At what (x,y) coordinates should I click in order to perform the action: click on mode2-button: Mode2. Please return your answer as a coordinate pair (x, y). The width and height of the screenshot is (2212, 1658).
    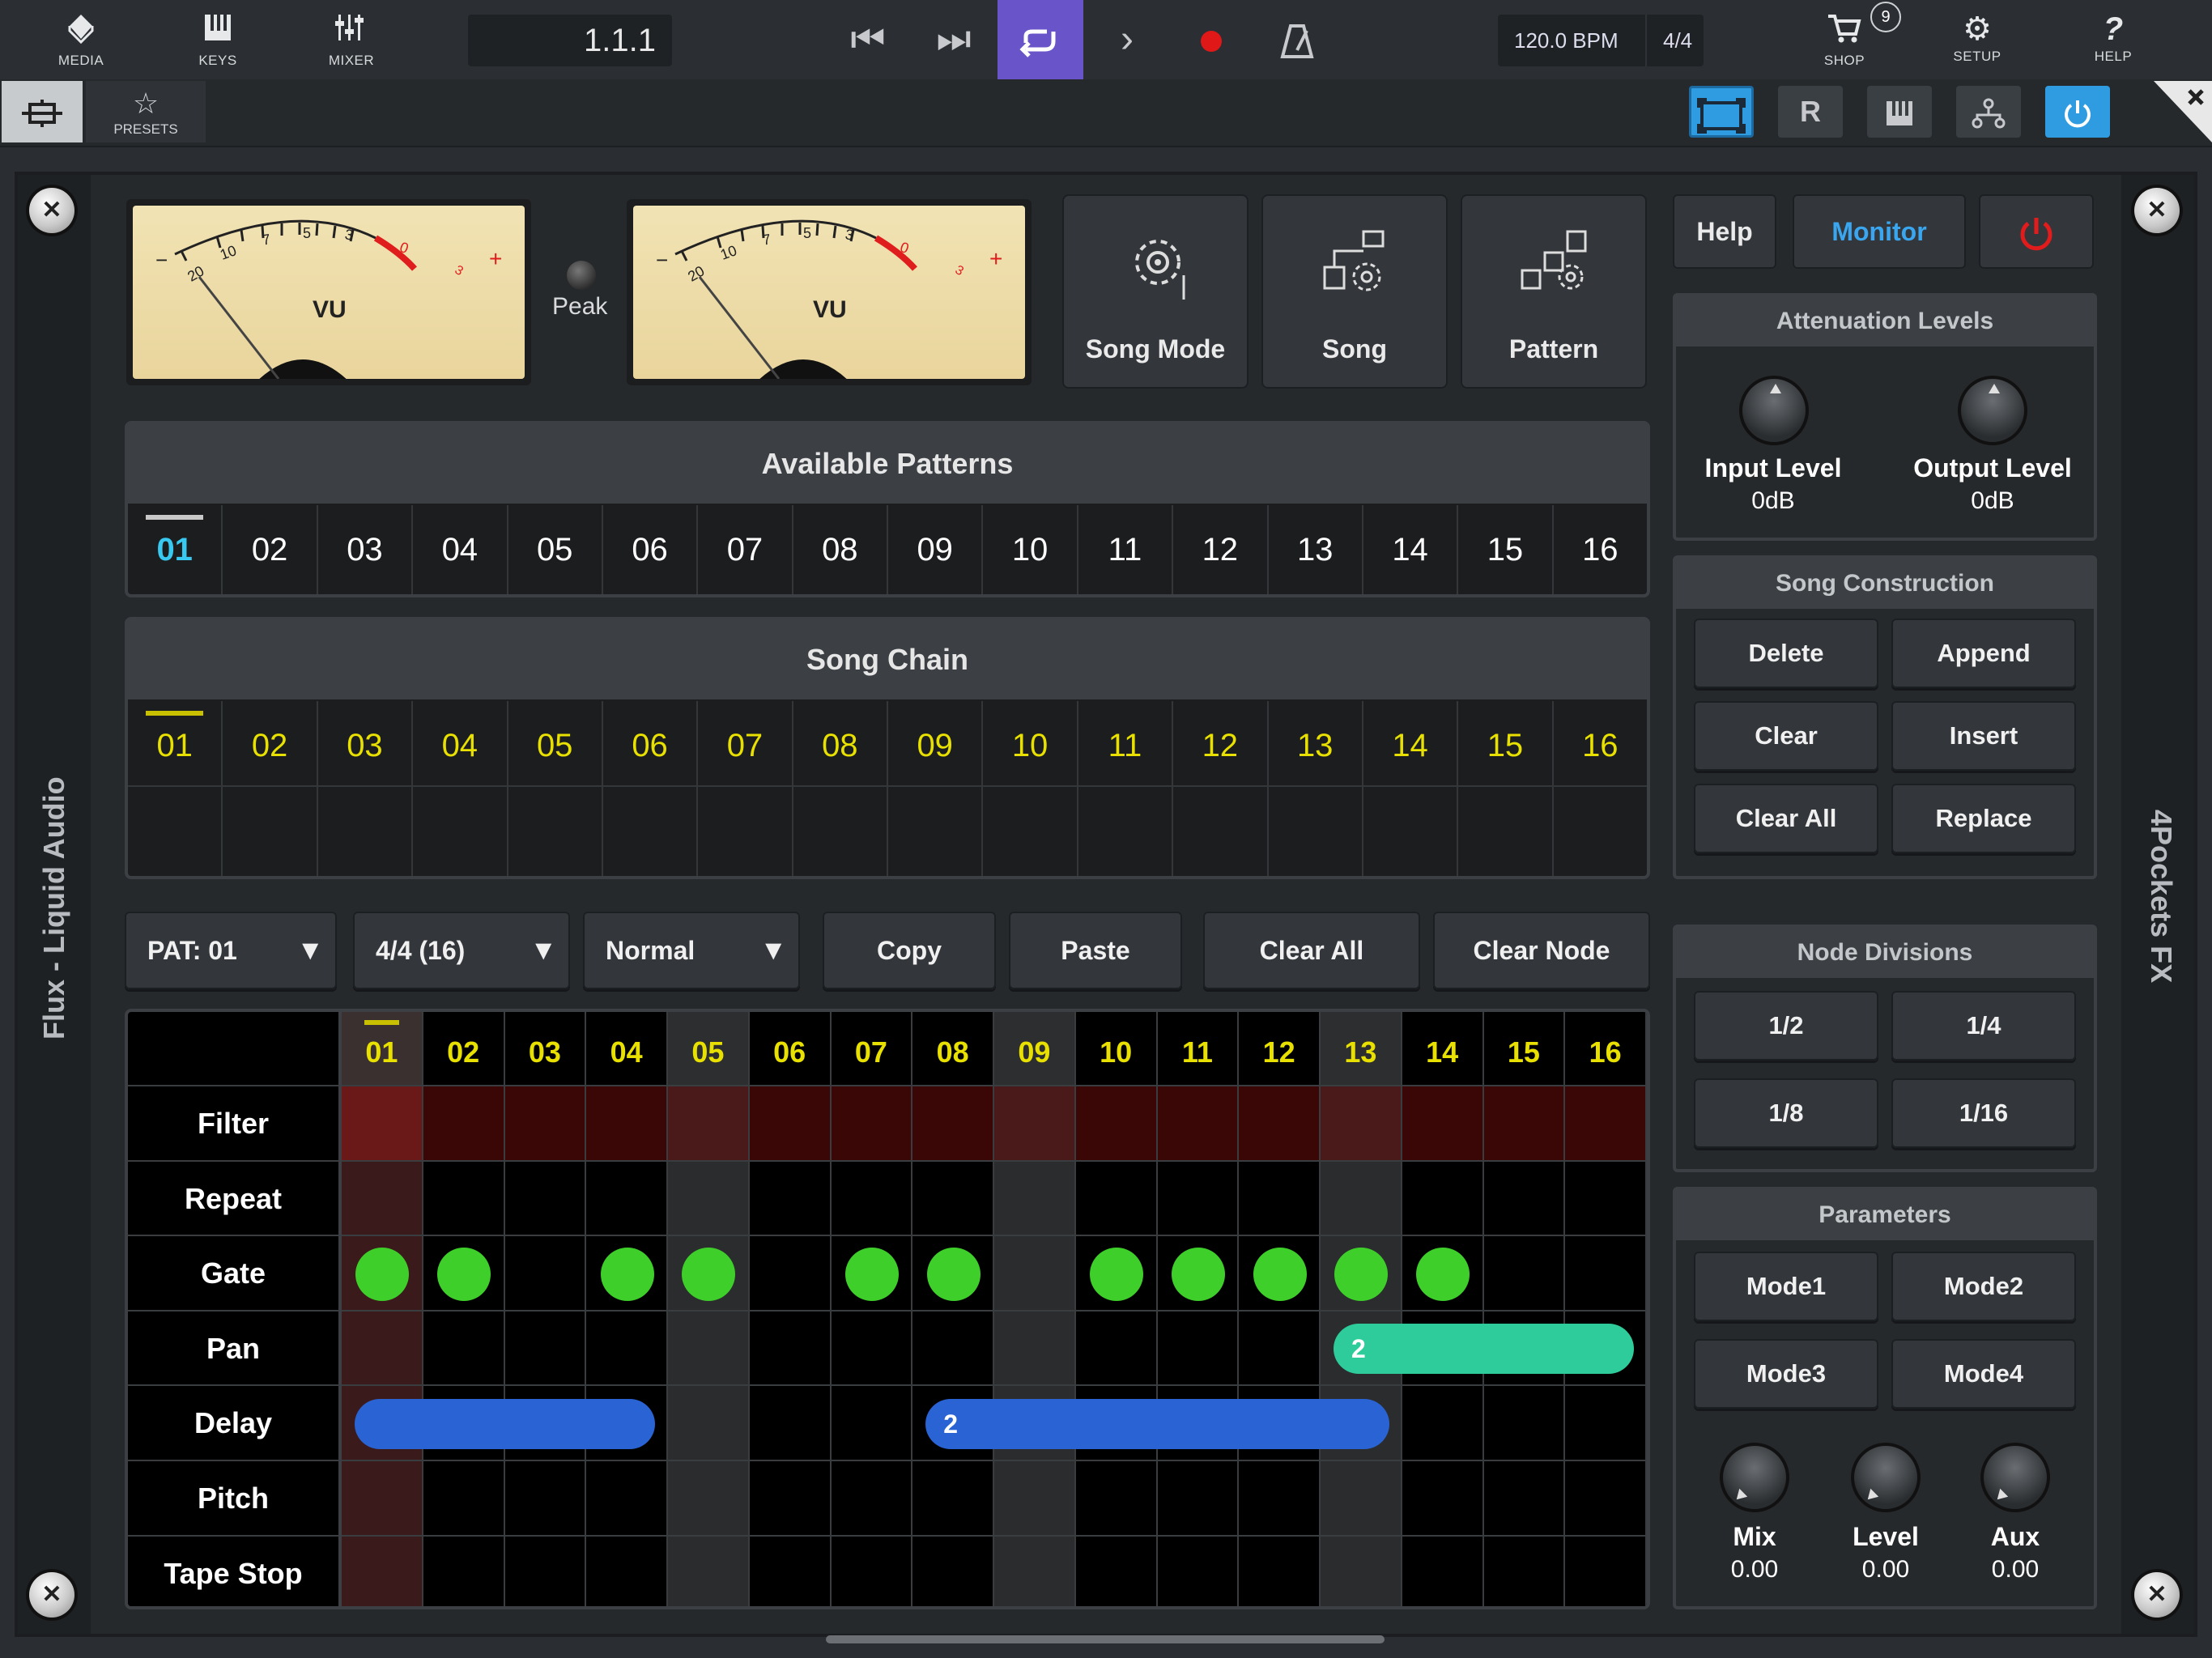
    Looking at the image, I should click on (1983, 1286).